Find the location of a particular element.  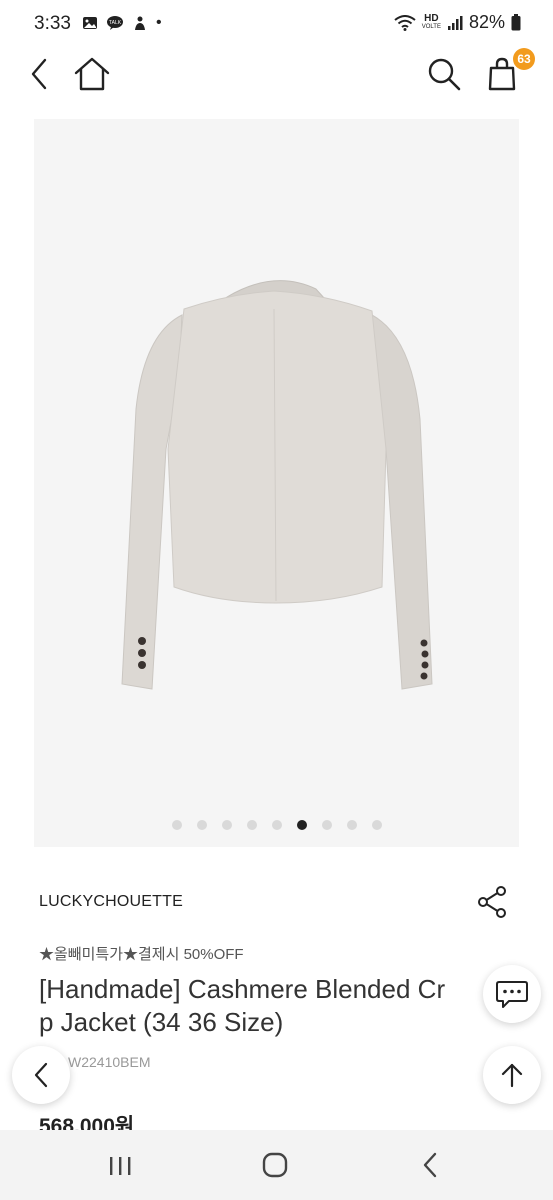

scroll-top-icon is located at coordinates (512, 1075).